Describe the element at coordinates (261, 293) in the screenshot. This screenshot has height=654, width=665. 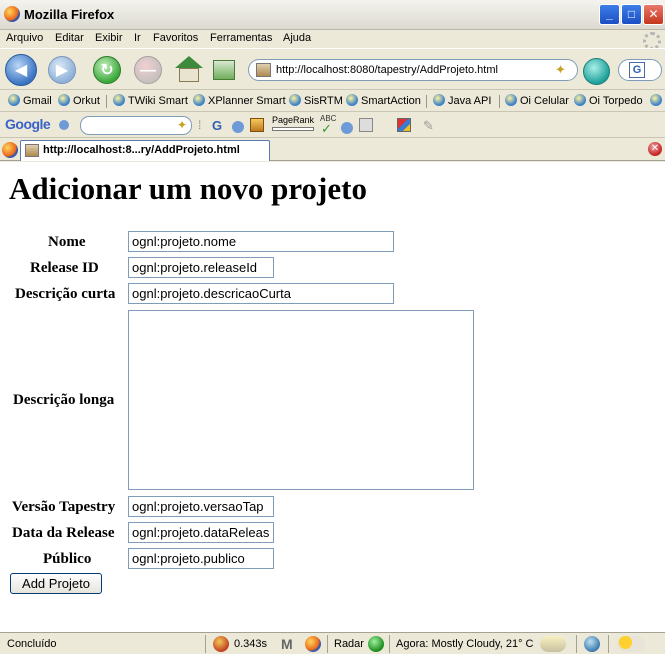
I see `descricao-curta-input: ognl:projeto.descricaoCurta` at that location.